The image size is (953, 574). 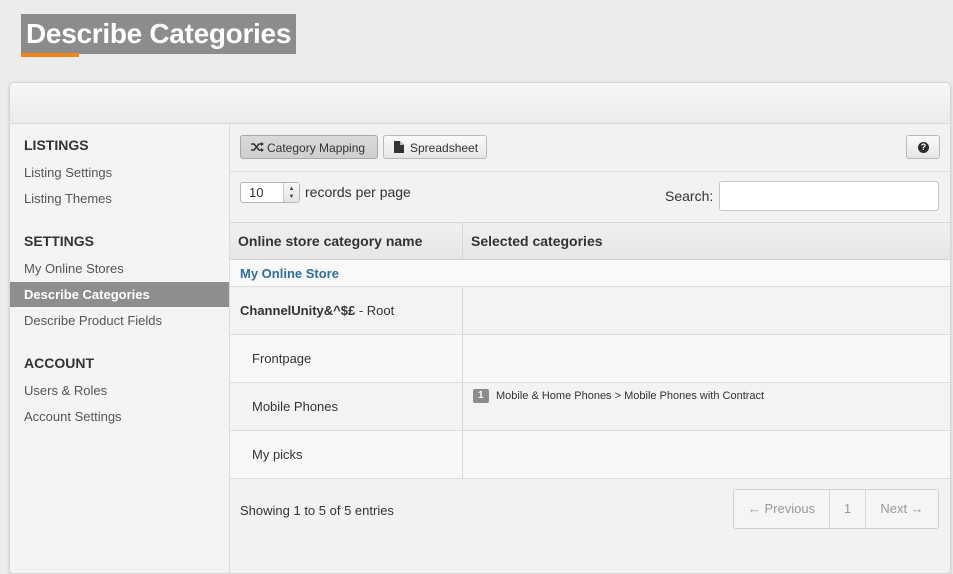 What do you see at coordinates (289, 273) in the screenshot?
I see `group-label-my-online-store: My Online Store` at bounding box center [289, 273].